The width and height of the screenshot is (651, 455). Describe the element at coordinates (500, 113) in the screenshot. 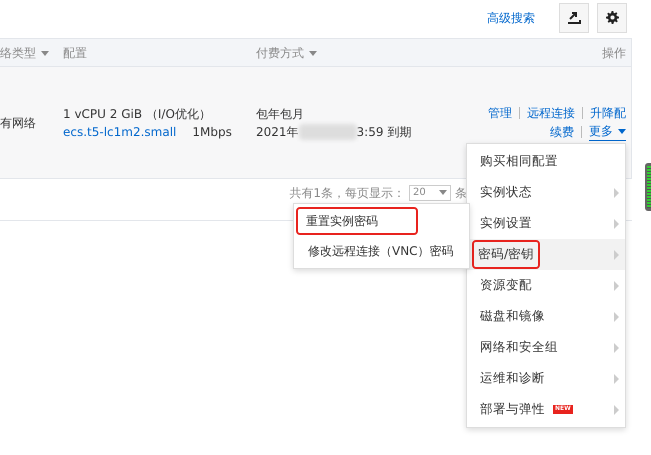

I see `action-link: 管理` at that location.